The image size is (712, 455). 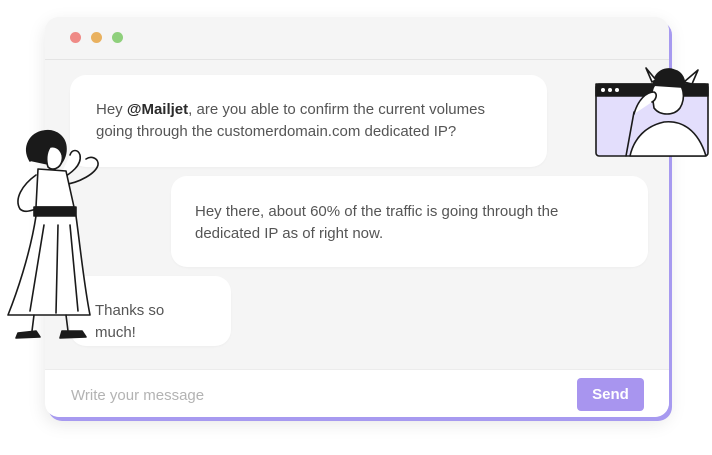 What do you see at coordinates (53, 234) in the screenshot?
I see `woman-illustration` at bounding box center [53, 234].